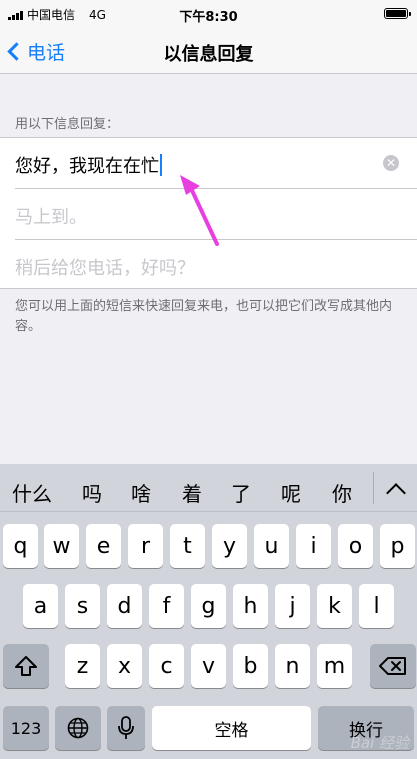 Image resolution: width=417 pixels, height=759 pixels. I want to click on candidate-item: 啥, so click(141, 492).